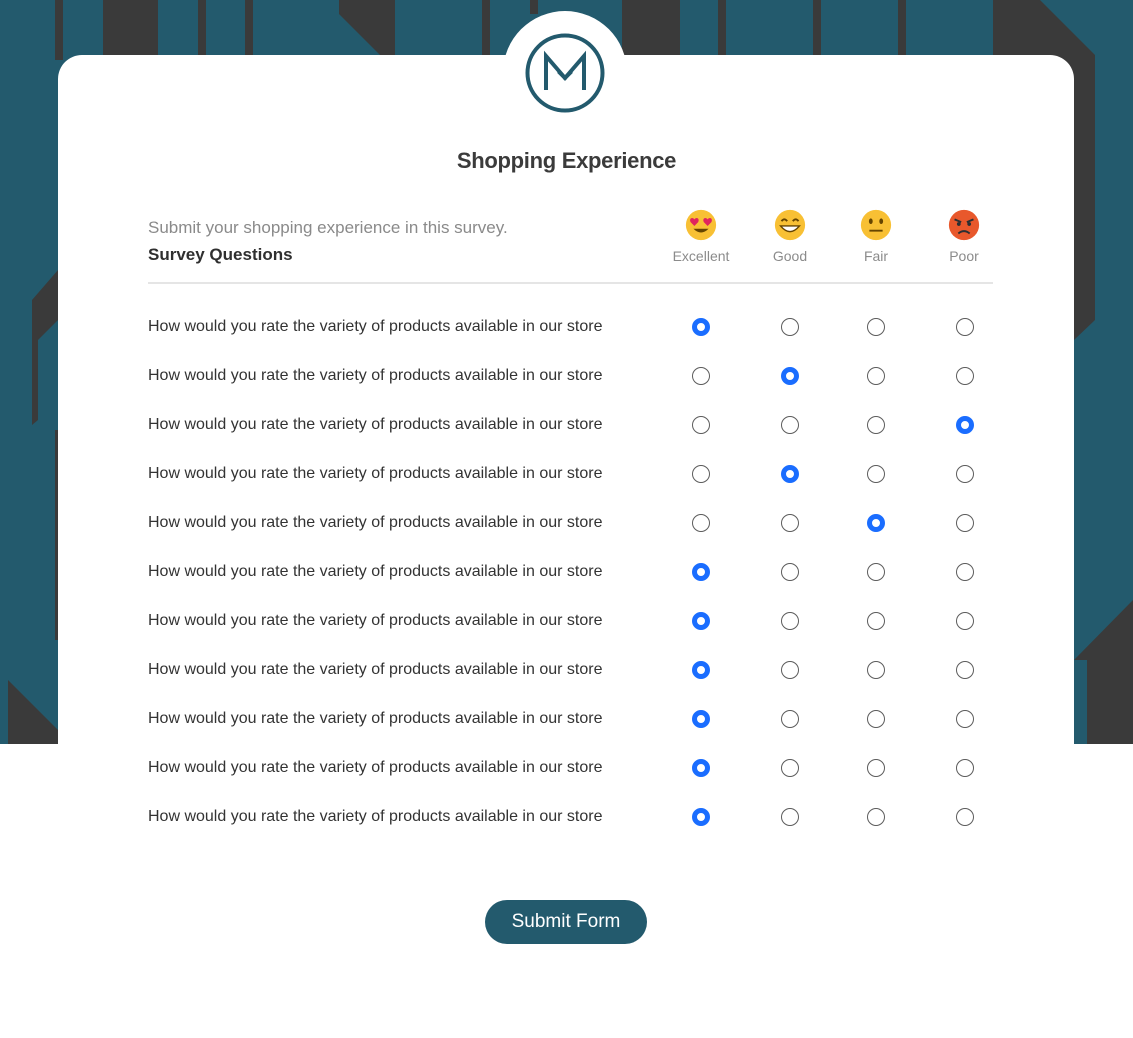  I want to click on column-label-fair: Fair, so click(876, 256).